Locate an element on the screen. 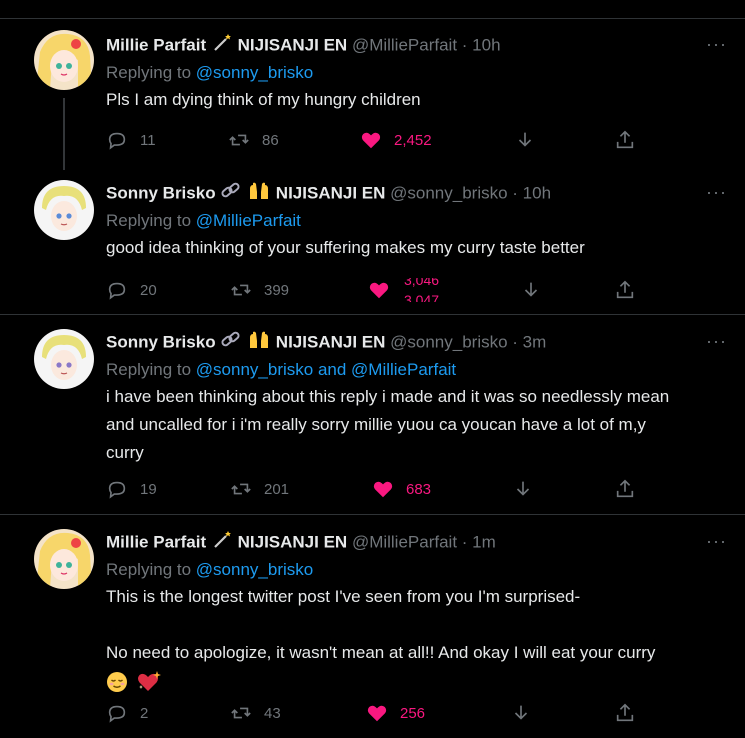  like-button: 3,046 3,047 is located at coordinates (416, 290).